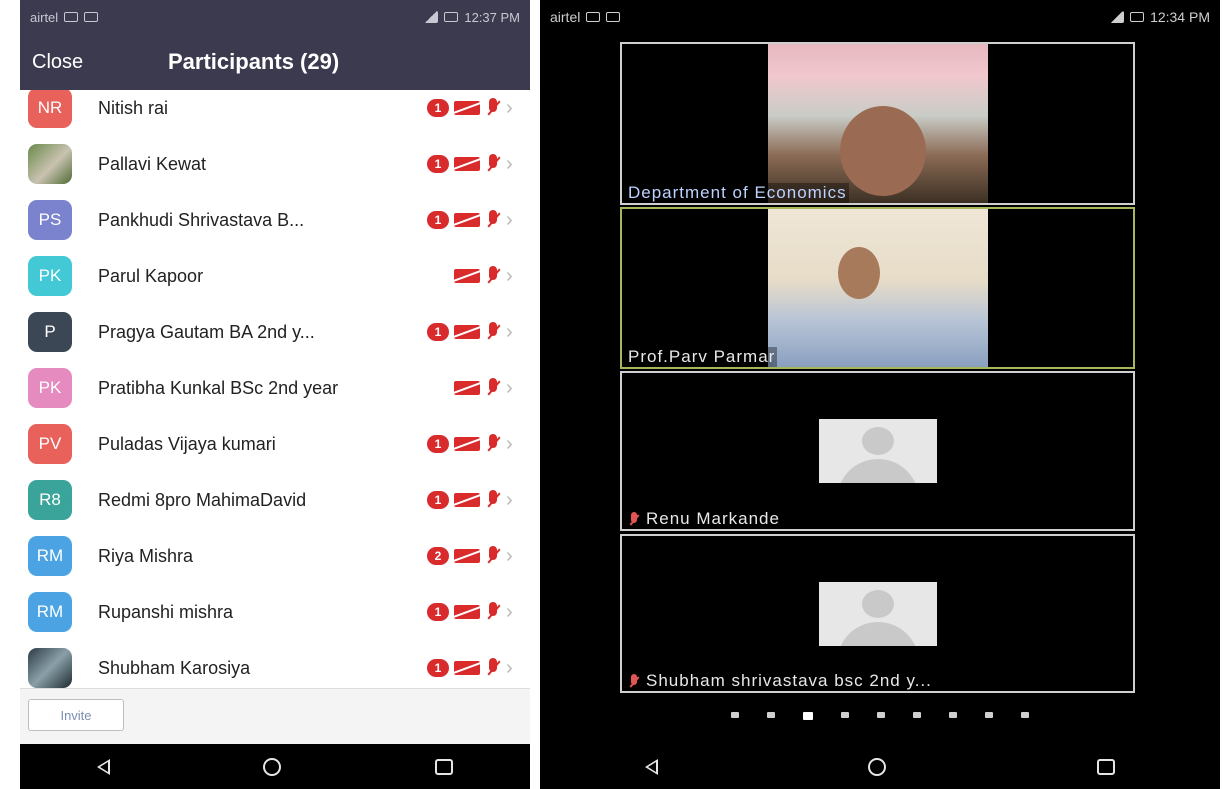 The height and width of the screenshot is (789, 1224). Describe the element at coordinates (76, 715) in the screenshot. I see `invite-button: Invite` at that location.